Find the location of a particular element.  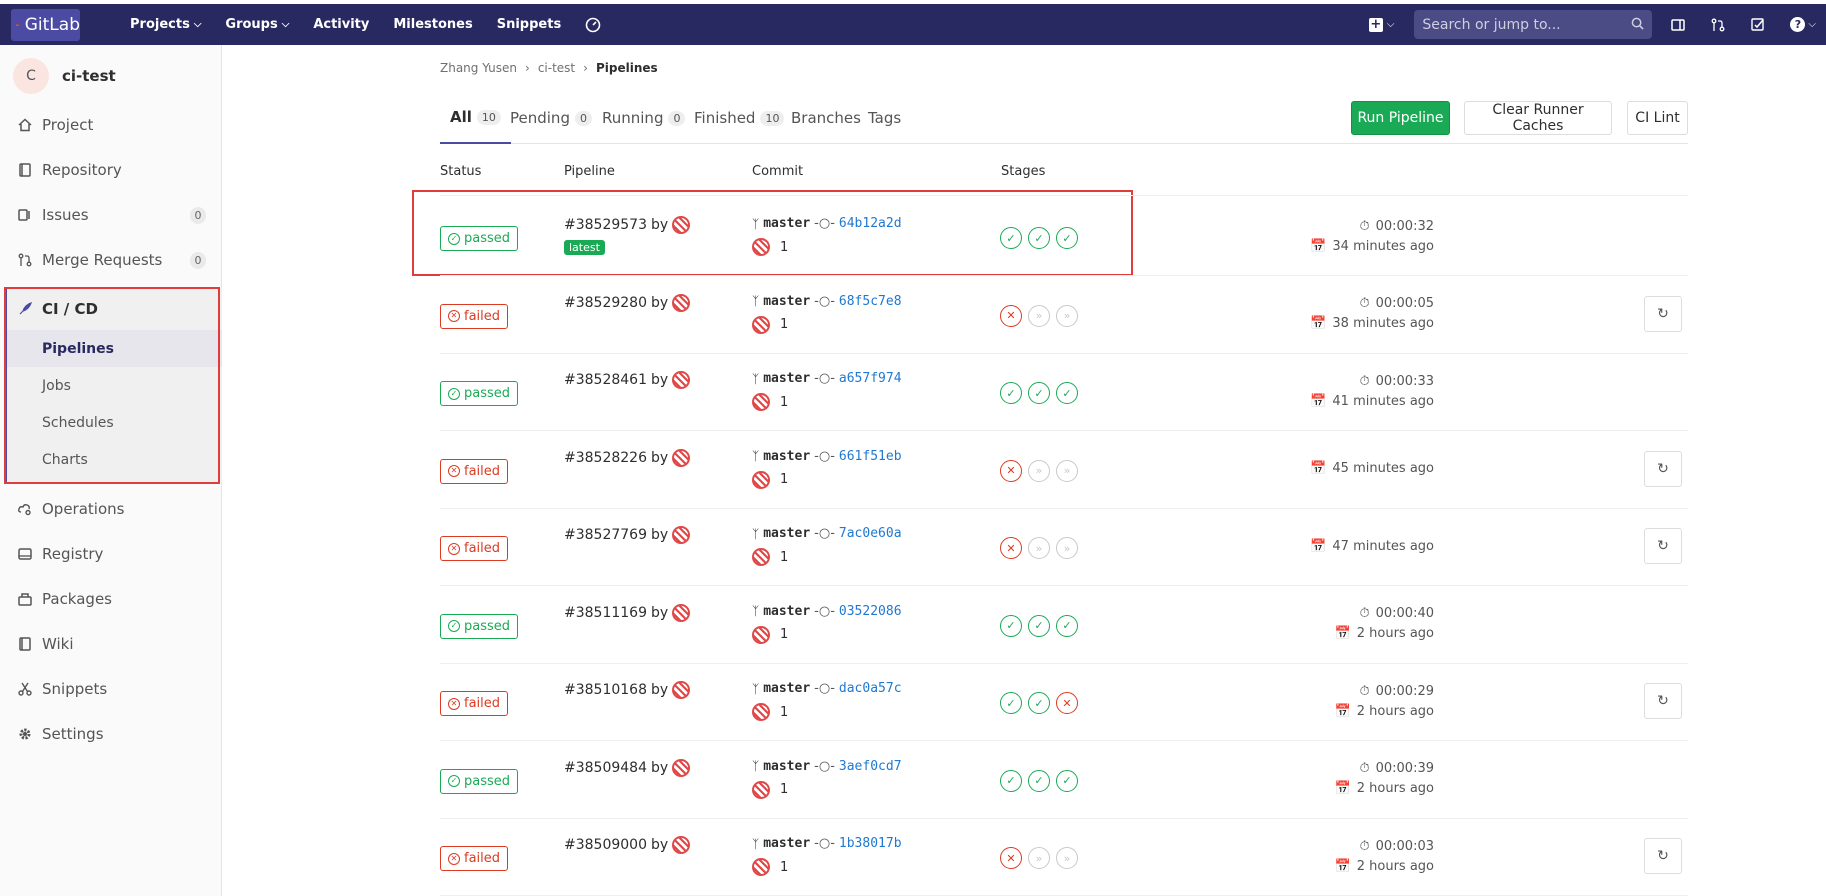

new-dropdown-button: + ⌵ is located at coordinates (1381, 24).